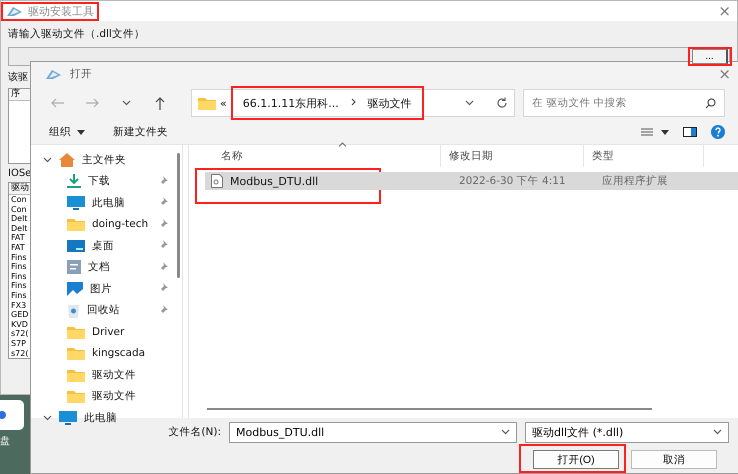  Describe the element at coordinates (67, 159) in the screenshot. I see `house-icon` at that location.